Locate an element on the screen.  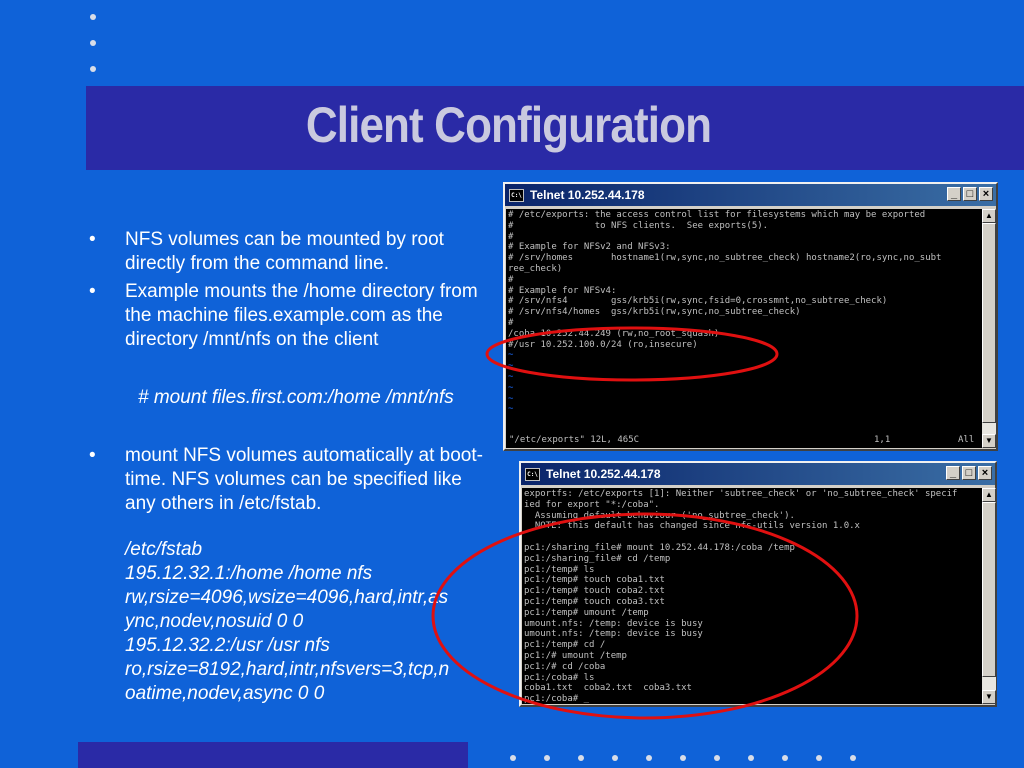
terminal-line: pc1:/temp# touch coba3.txt is located at coordinates (594, 601).